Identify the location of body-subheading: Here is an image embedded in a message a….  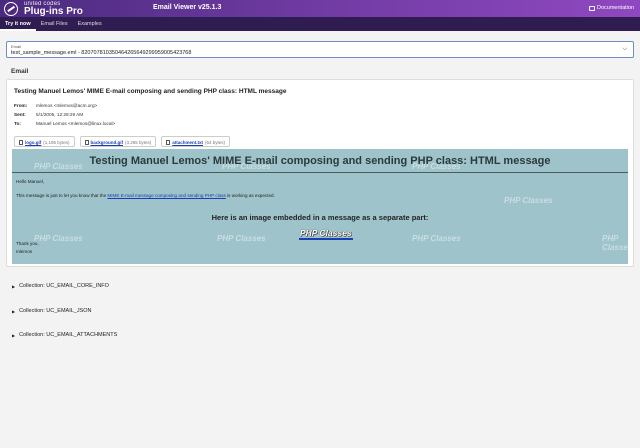
(320, 217).